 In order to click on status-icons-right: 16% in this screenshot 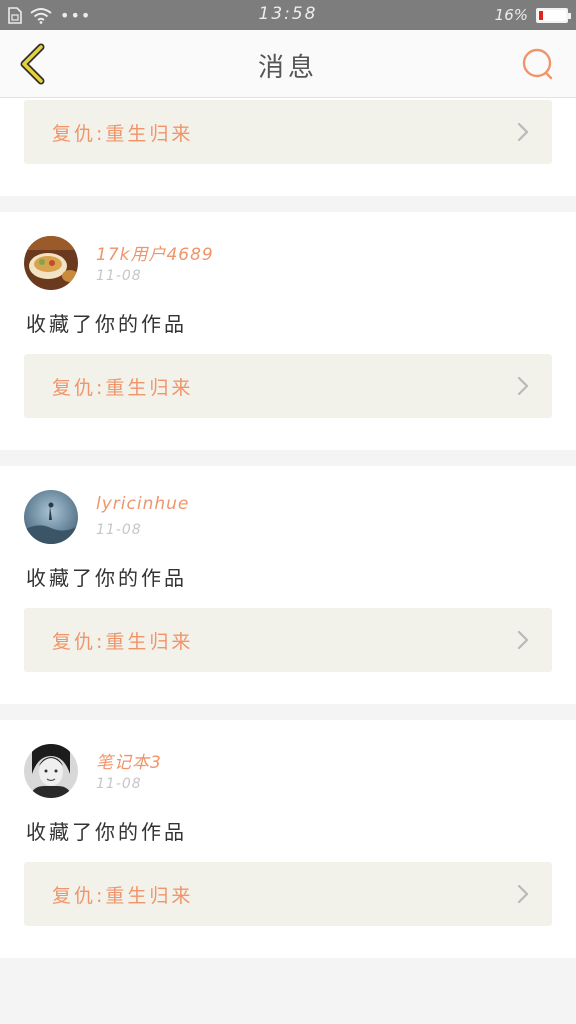, I will do `click(532, 15)`.